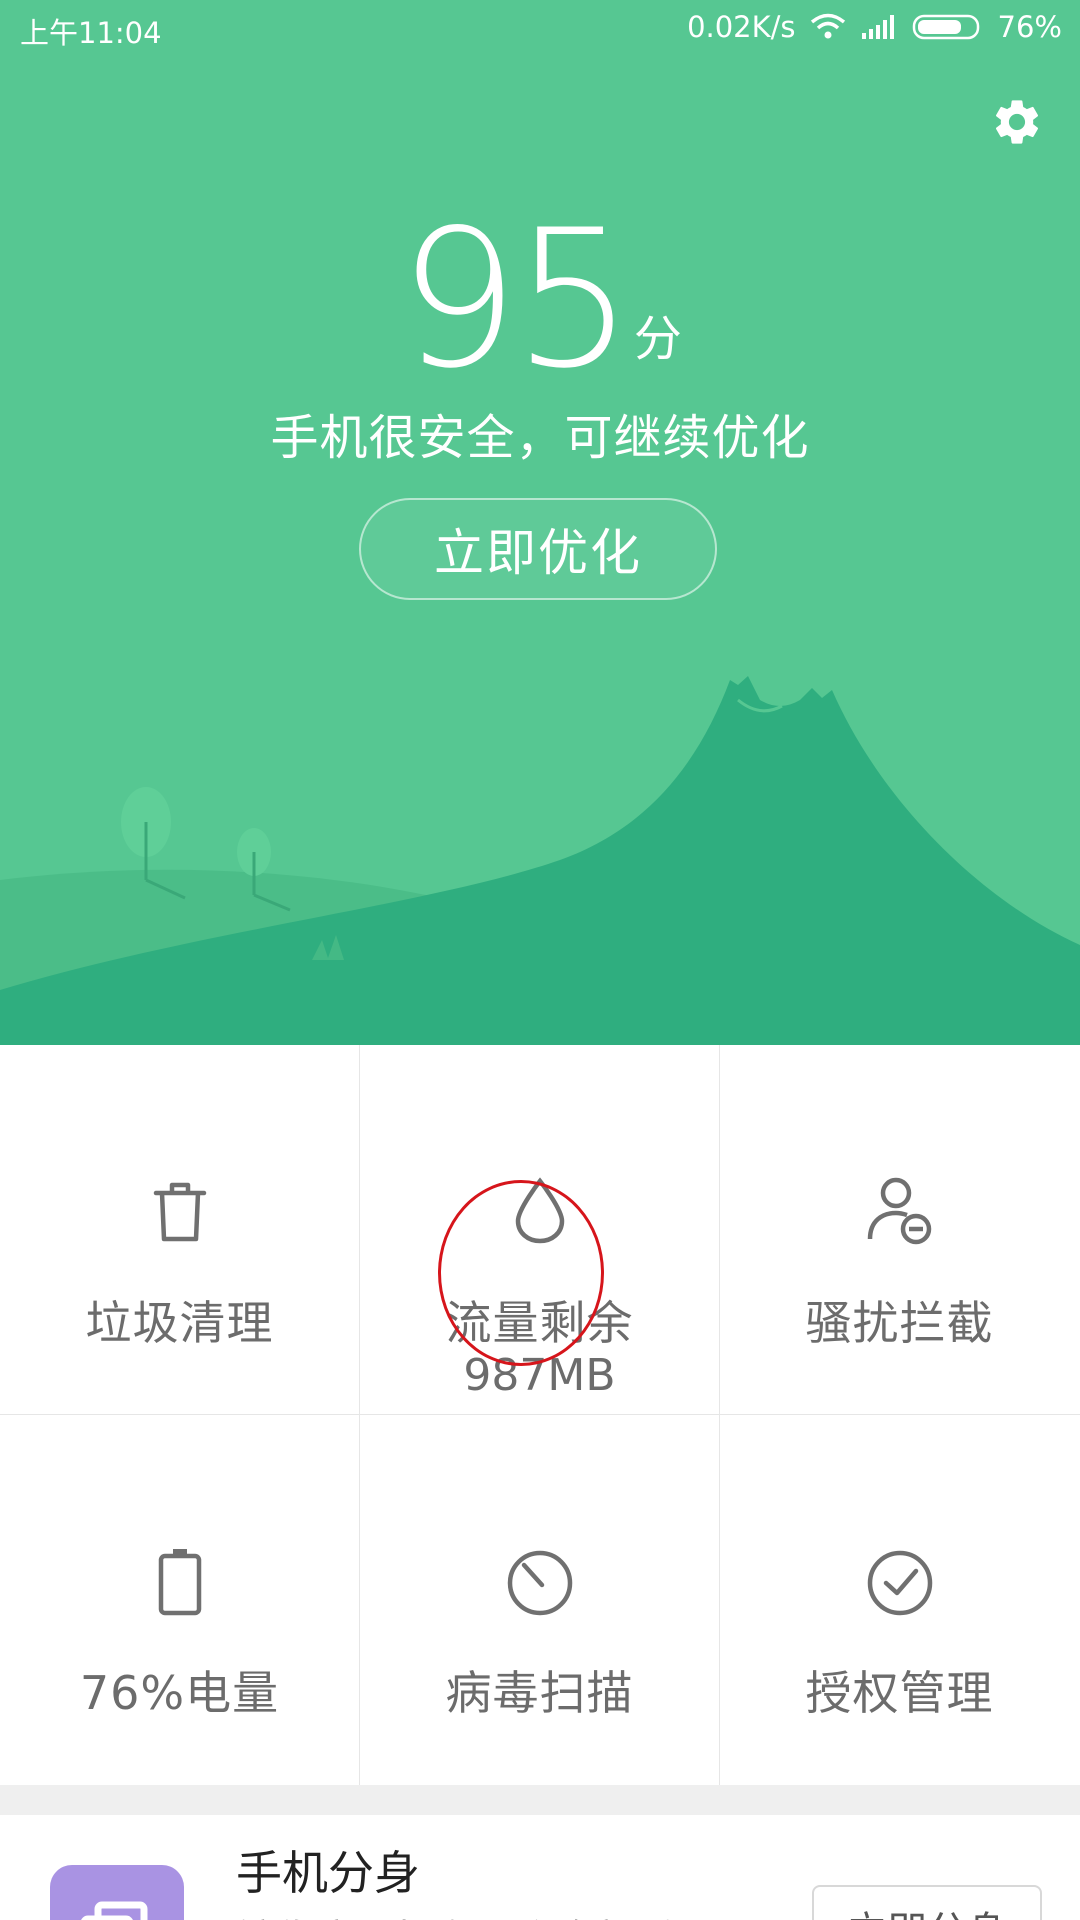 Image resolution: width=1080 pixels, height=1920 pixels. What do you see at coordinates (117, 1892) in the screenshot?
I see `clone-icon` at bounding box center [117, 1892].